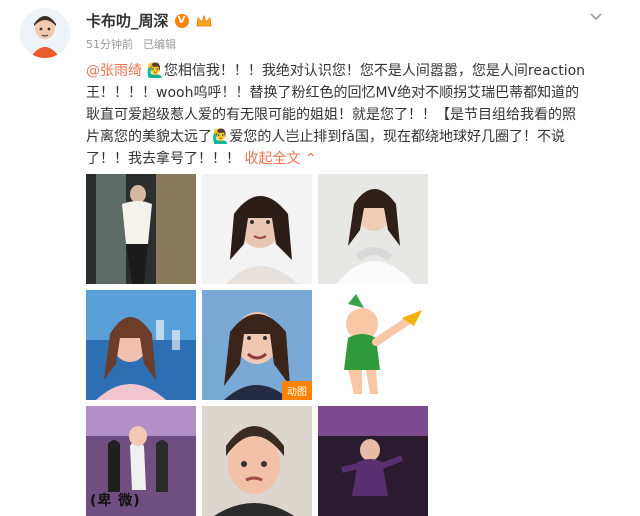 The width and height of the screenshot is (640, 516). I want to click on edited-label: 已编辑, so click(159, 44).